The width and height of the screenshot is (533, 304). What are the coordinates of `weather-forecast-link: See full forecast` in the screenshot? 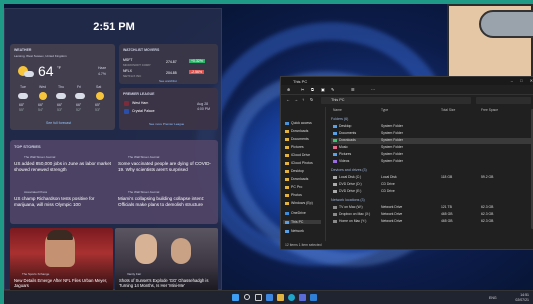 It's located at (58, 123).